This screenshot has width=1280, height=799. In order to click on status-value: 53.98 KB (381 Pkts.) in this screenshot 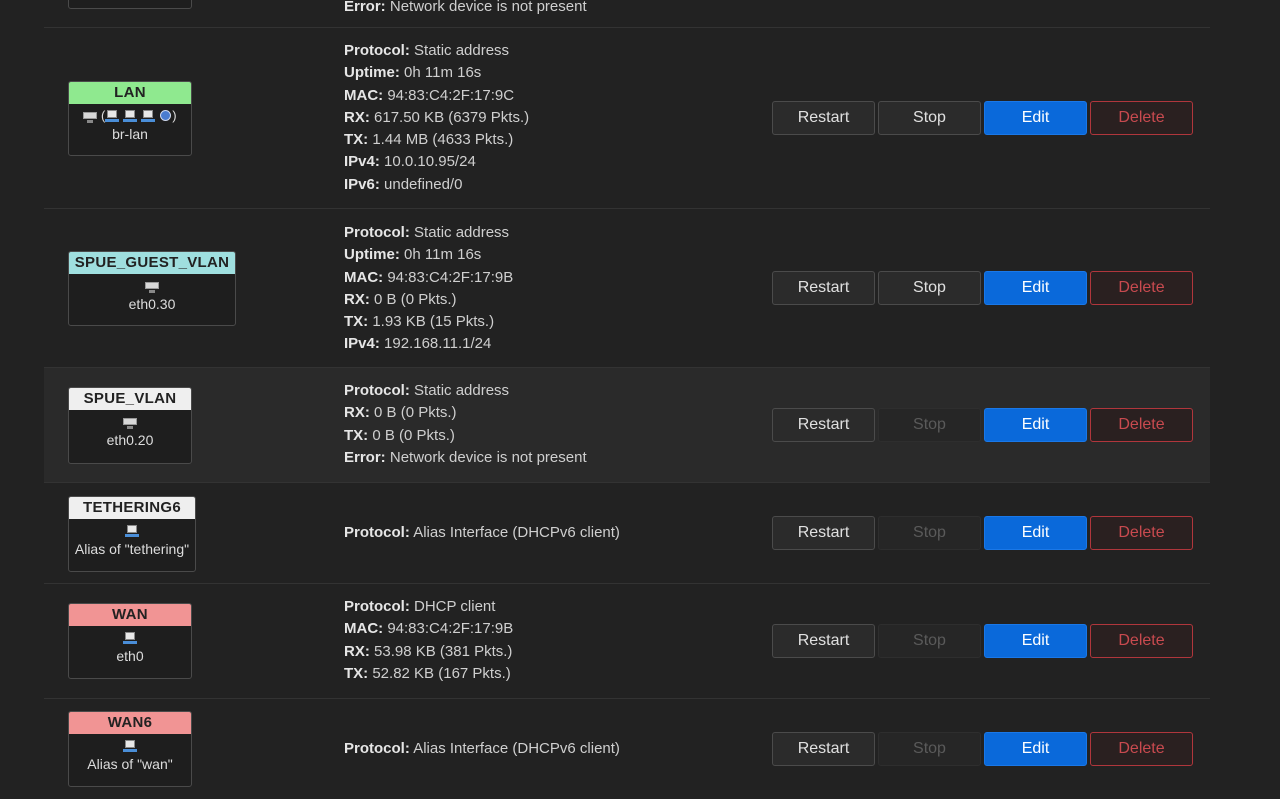, I will do `click(443, 651)`.